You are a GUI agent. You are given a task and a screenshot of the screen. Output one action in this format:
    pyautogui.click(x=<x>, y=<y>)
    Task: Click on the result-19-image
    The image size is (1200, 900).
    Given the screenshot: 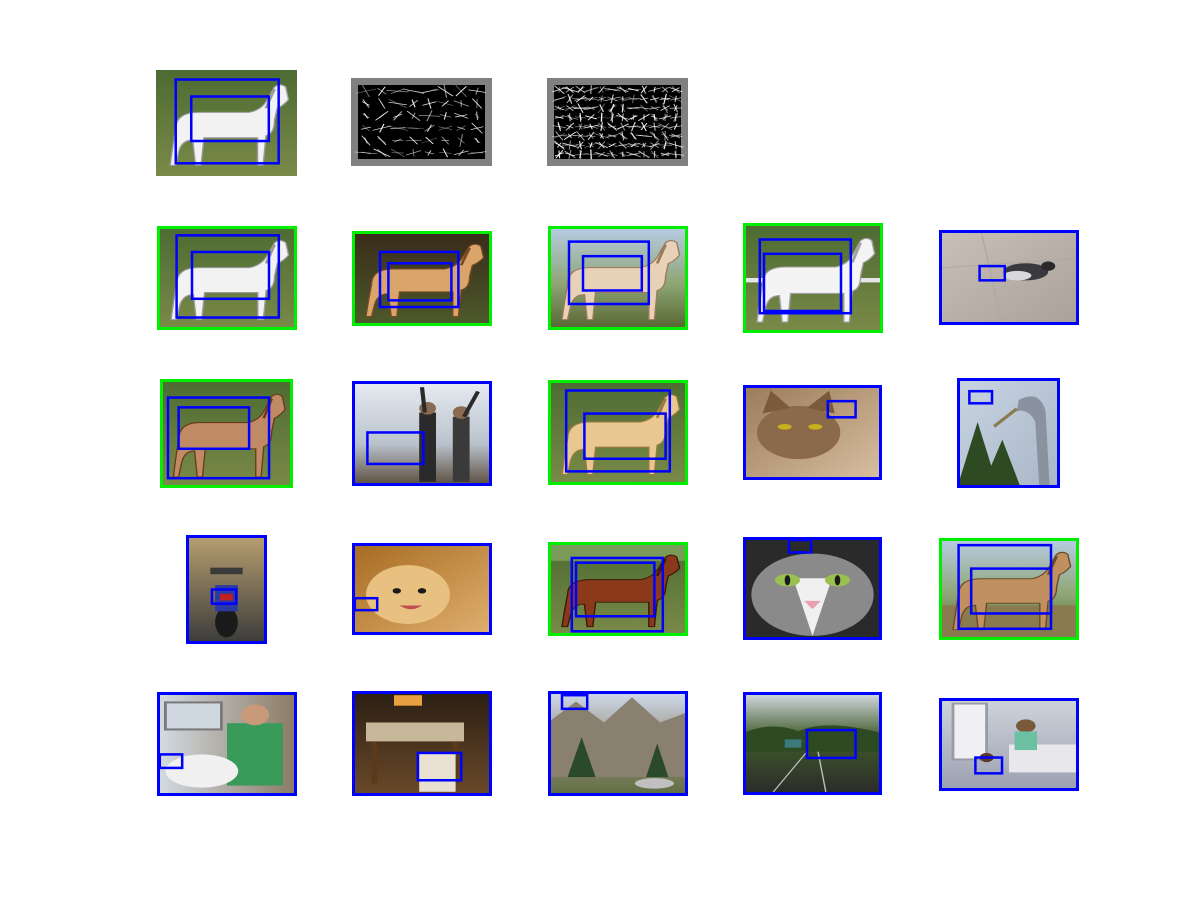 What is the action you would take?
    pyautogui.click(x=812, y=744)
    